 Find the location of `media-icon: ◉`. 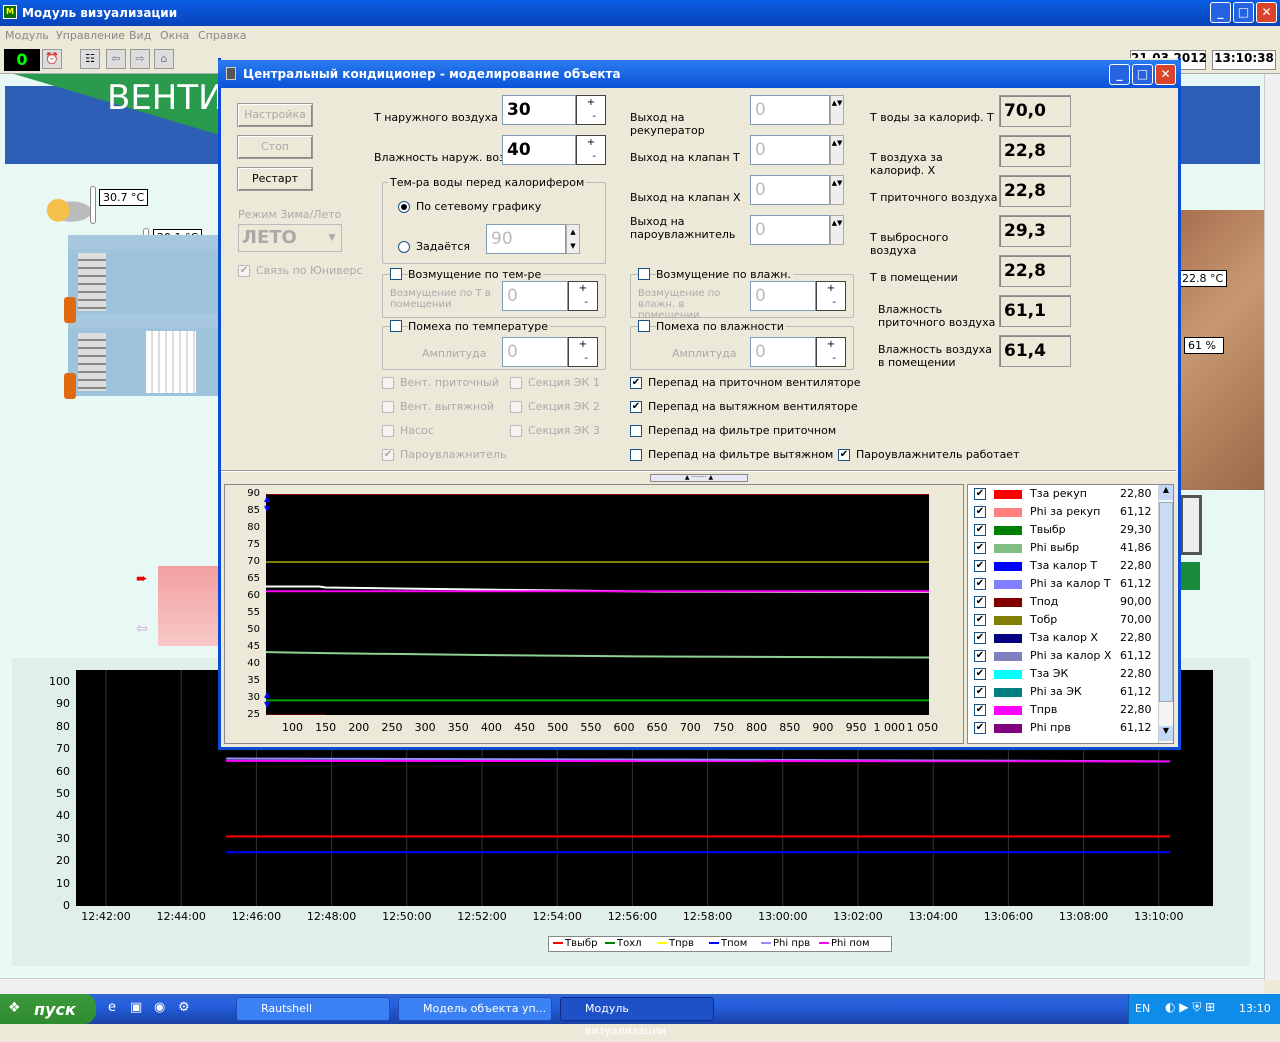

media-icon: ◉ is located at coordinates (159, 1007).